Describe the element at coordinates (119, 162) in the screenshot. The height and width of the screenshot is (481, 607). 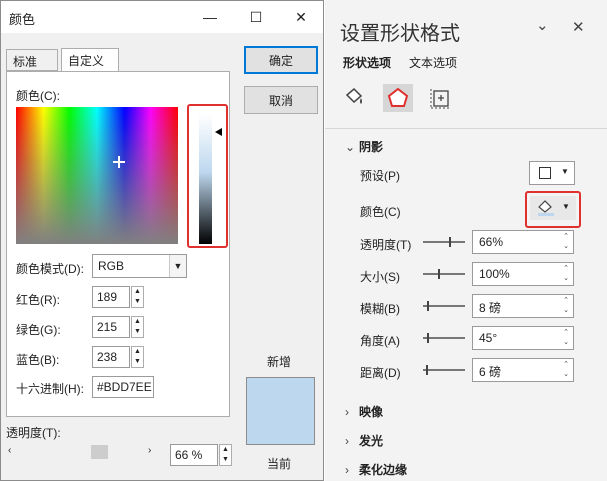
I see `crosshair-icon` at that location.